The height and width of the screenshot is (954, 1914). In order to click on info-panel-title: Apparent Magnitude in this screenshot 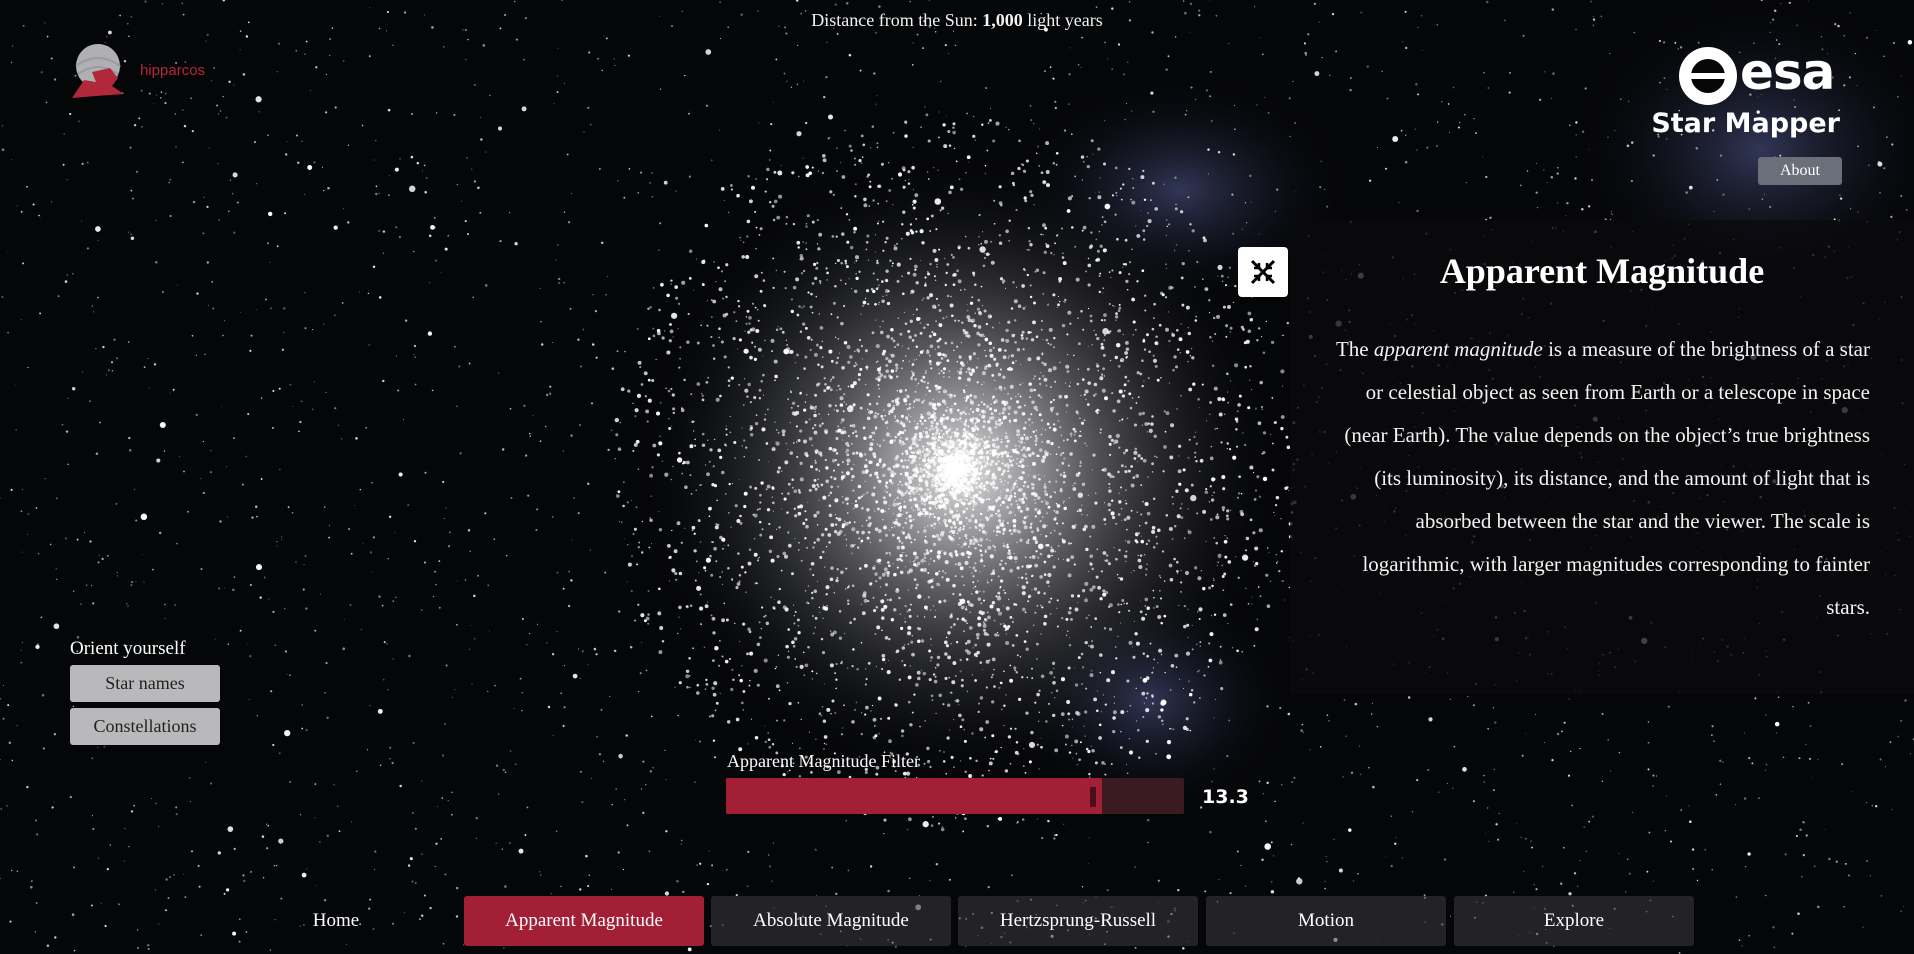, I will do `click(1602, 271)`.